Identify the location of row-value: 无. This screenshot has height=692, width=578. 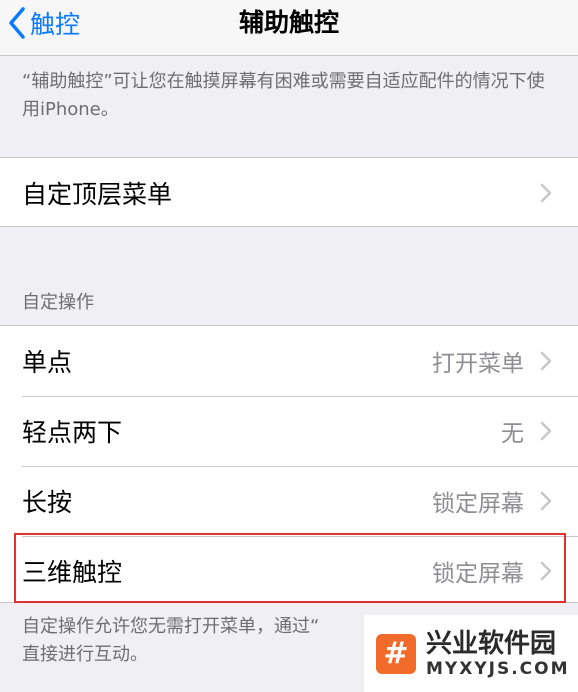
(512, 434).